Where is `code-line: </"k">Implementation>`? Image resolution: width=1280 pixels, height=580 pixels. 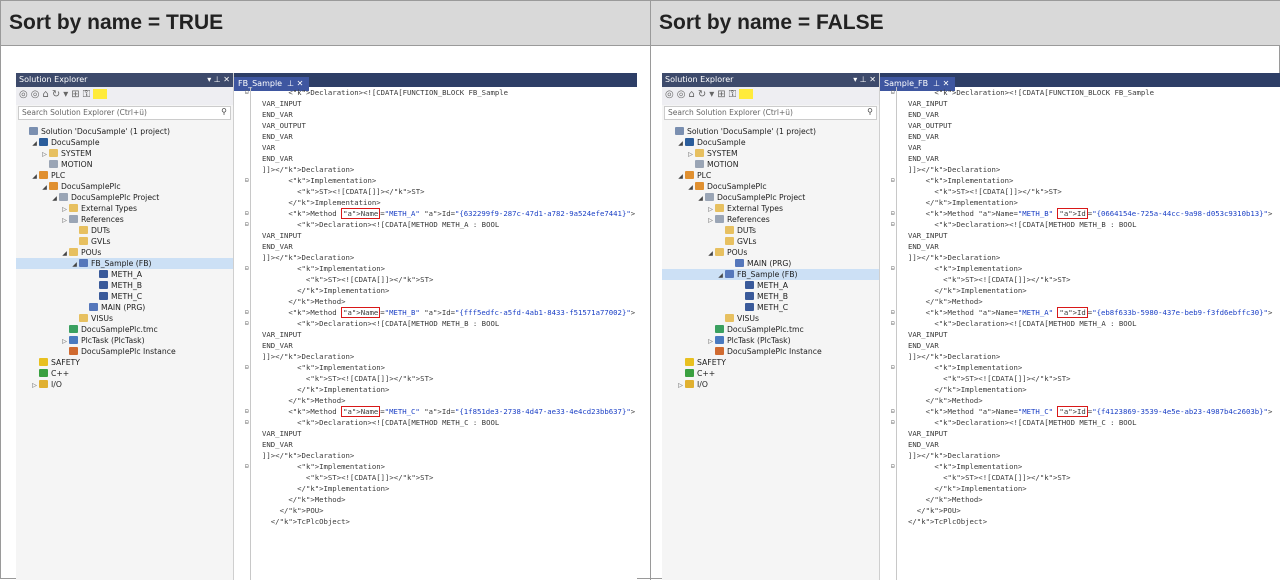
code-line: </"k">Implementation> is located at coordinates (449, 202).